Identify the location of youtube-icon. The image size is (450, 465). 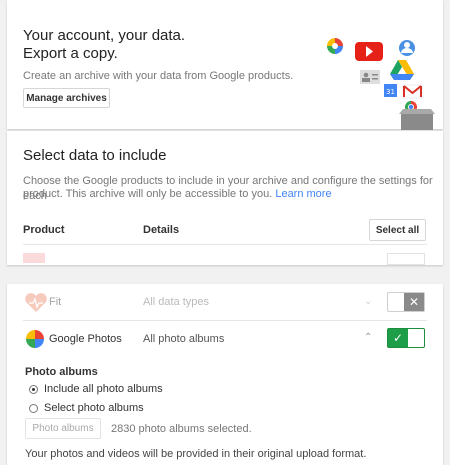
(369, 51).